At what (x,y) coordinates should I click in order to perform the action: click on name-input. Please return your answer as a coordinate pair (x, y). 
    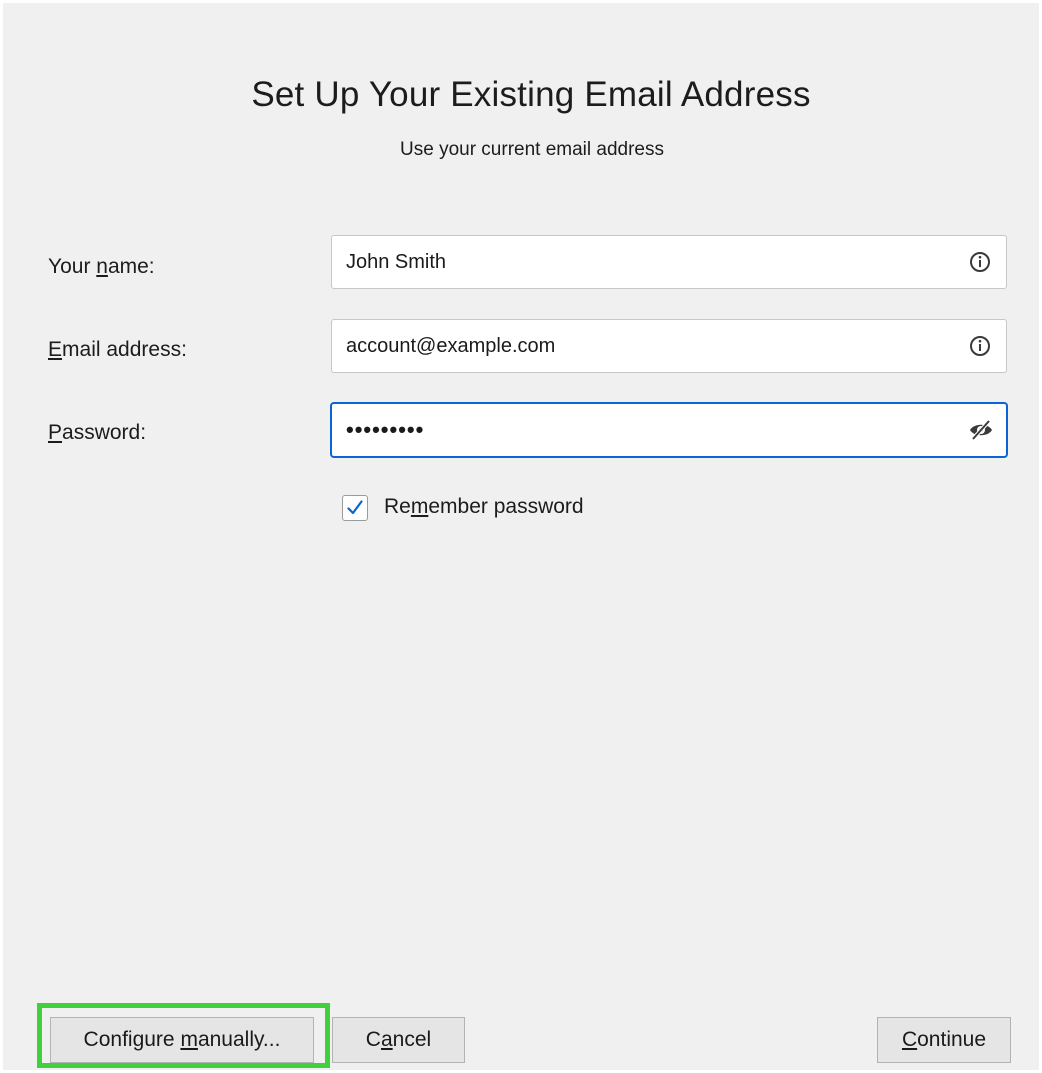
    Looking at the image, I should click on (646, 262).